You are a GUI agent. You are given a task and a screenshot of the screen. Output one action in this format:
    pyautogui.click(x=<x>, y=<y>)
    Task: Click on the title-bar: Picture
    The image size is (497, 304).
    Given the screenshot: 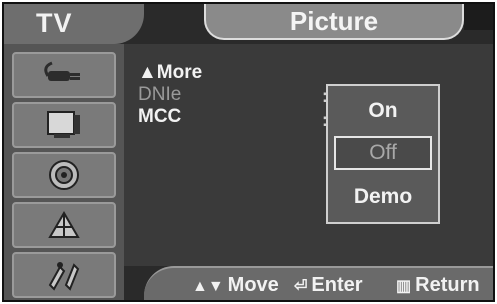 What is the action you would take?
    pyautogui.click(x=334, y=22)
    